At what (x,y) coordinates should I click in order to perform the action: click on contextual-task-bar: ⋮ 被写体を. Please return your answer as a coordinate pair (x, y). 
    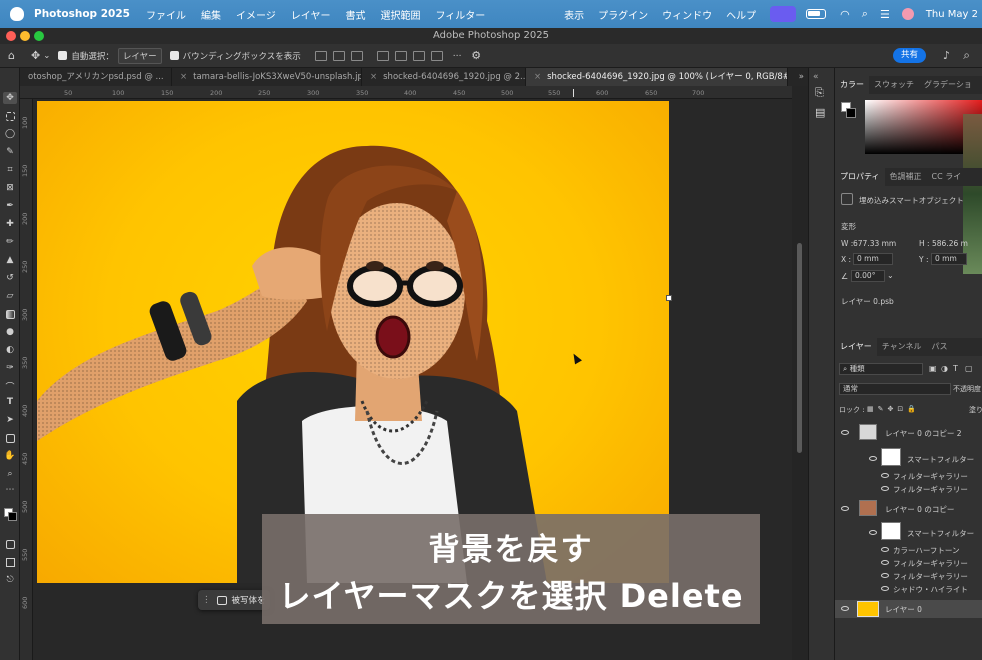
    Looking at the image, I should click on (234, 600).